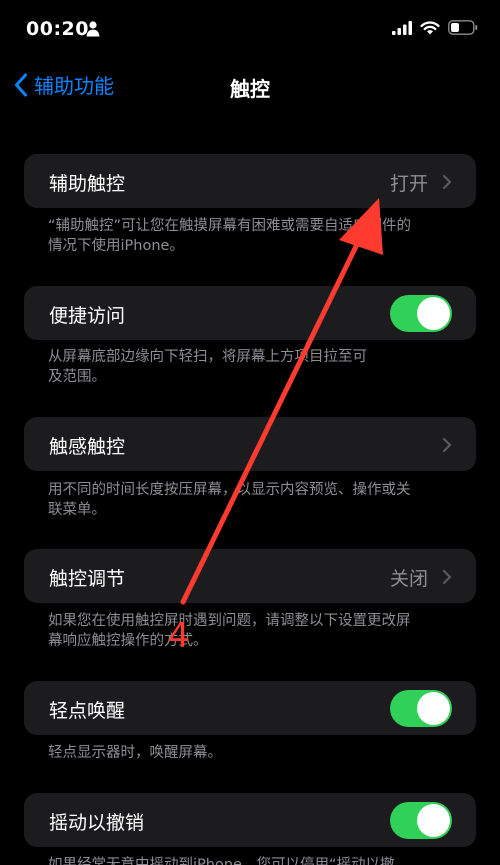 Image resolution: width=500 pixels, height=865 pixels. What do you see at coordinates (250, 708) in the screenshot?
I see `tap-to-wake-row: 轻点唤醒` at bounding box center [250, 708].